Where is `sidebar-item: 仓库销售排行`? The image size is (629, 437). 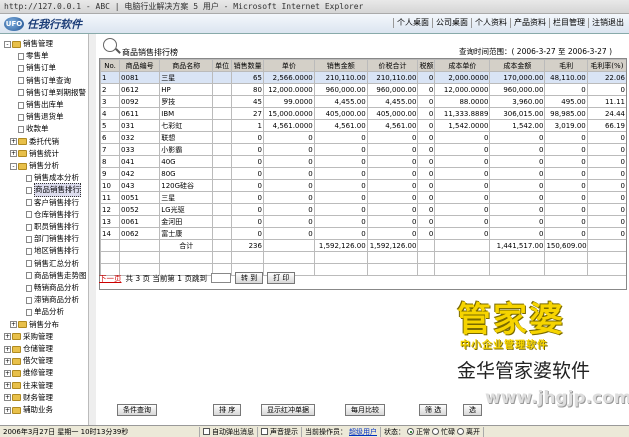
sidebar-item: 仓库销售排行 is located at coordinates (52, 215).